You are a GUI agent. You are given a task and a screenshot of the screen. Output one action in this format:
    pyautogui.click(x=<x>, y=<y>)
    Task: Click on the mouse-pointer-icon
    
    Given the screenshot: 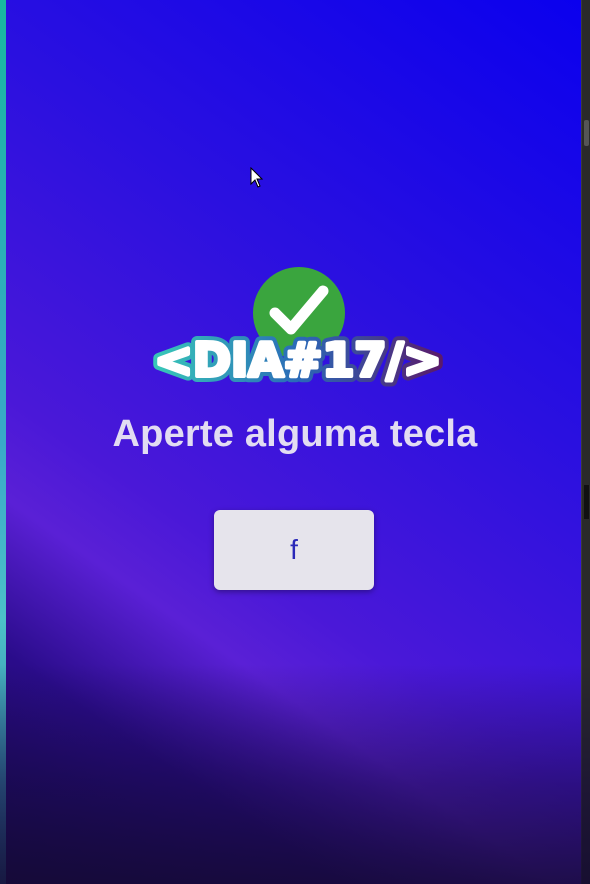 What is the action you would take?
    pyautogui.click(x=257, y=177)
    